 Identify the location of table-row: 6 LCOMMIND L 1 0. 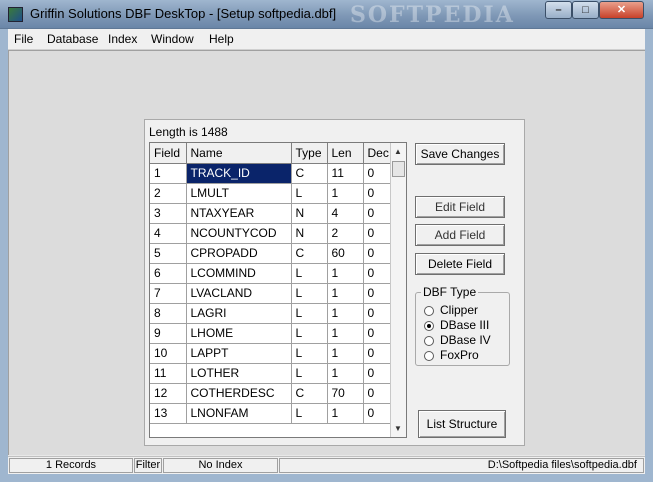
(272, 273).